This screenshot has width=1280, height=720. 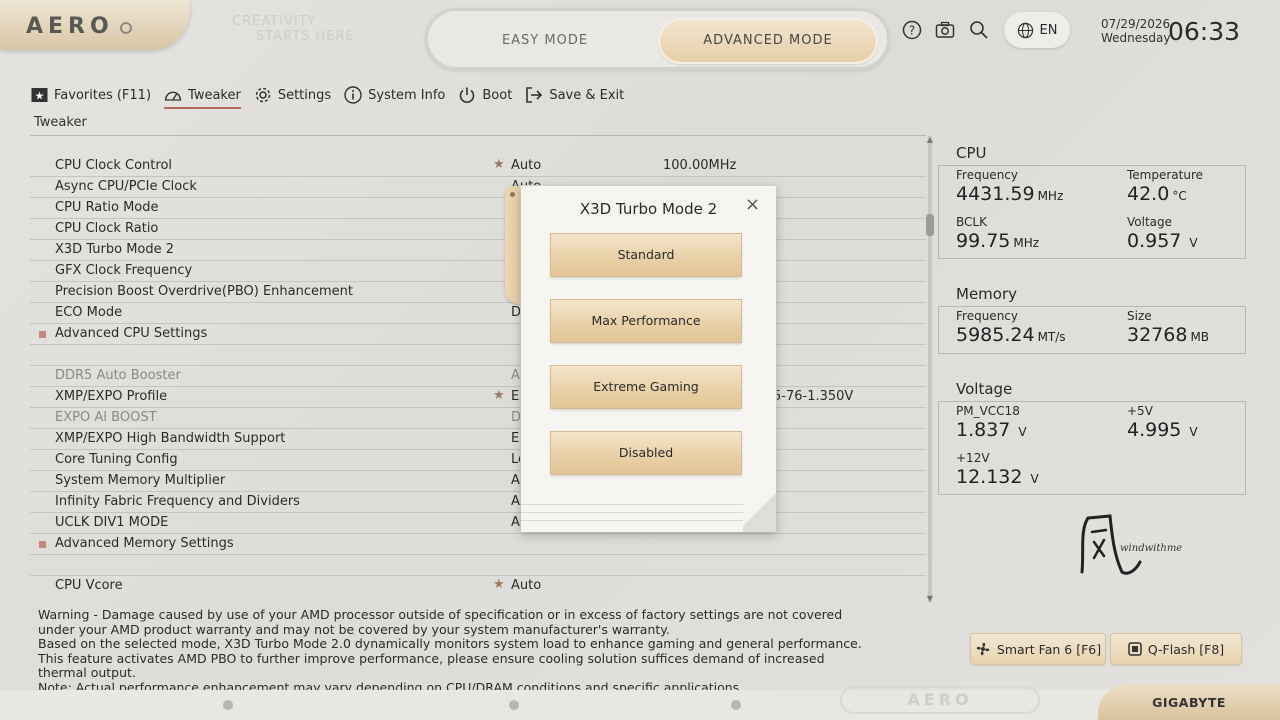 I want to click on tab-favorites-label: Favorites (F11), so click(x=103, y=95).